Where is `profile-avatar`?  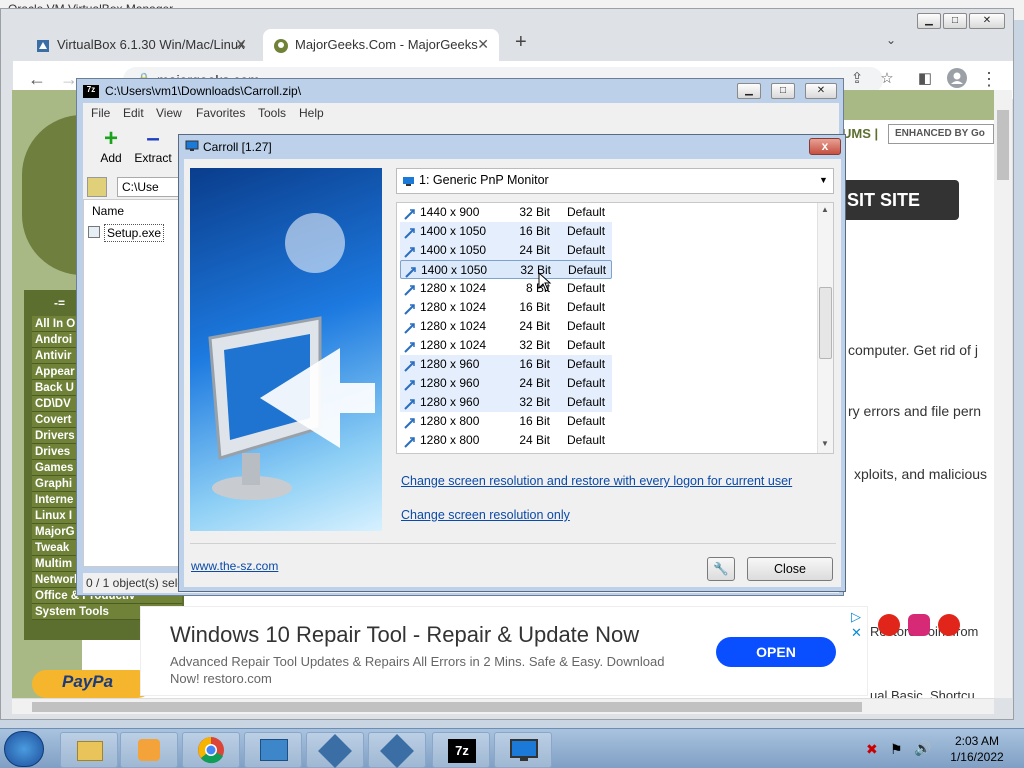 profile-avatar is located at coordinates (957, 80).